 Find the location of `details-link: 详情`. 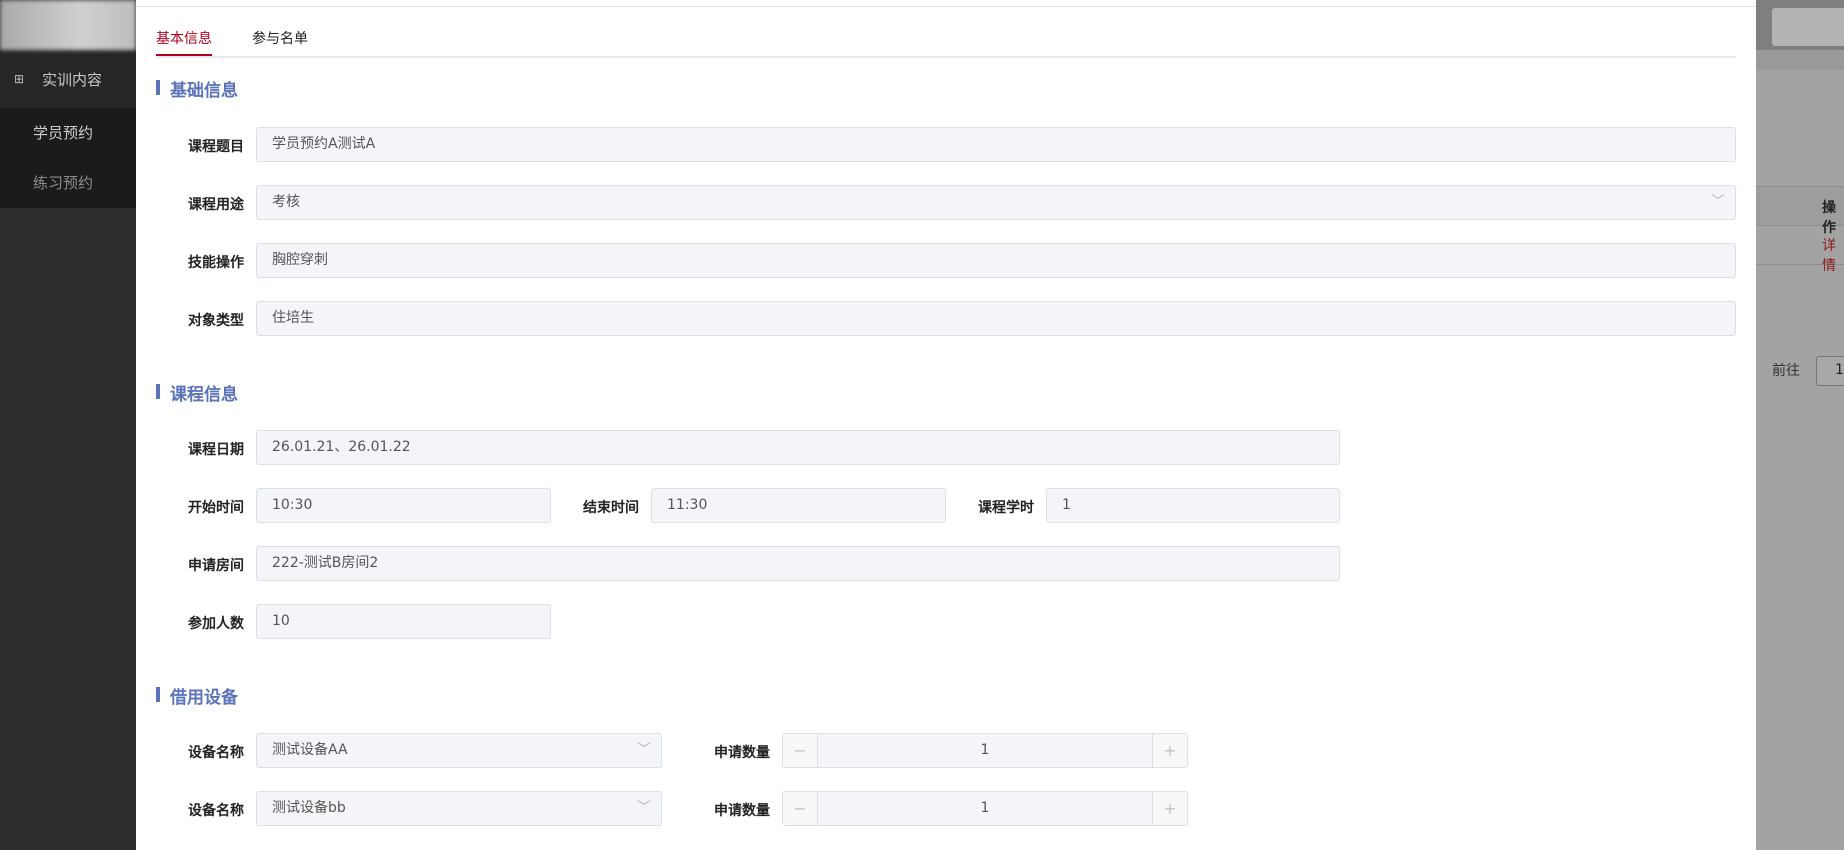

details-link: 详情 is located at coordinates (1833, 255).